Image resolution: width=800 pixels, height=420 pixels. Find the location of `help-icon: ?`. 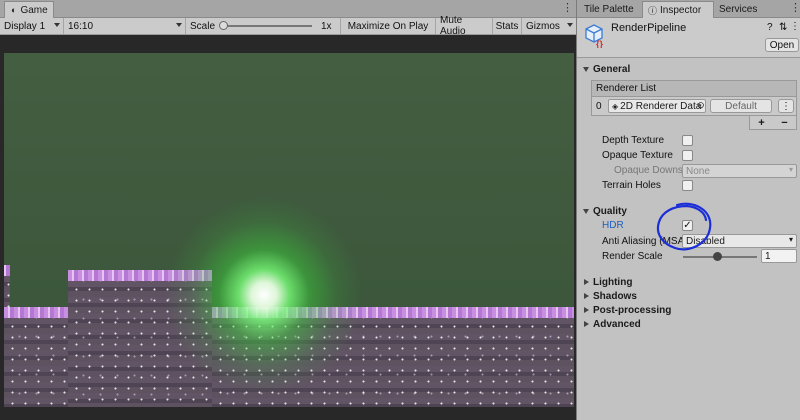

help-icon: ? is located at coordinates (770, 27).